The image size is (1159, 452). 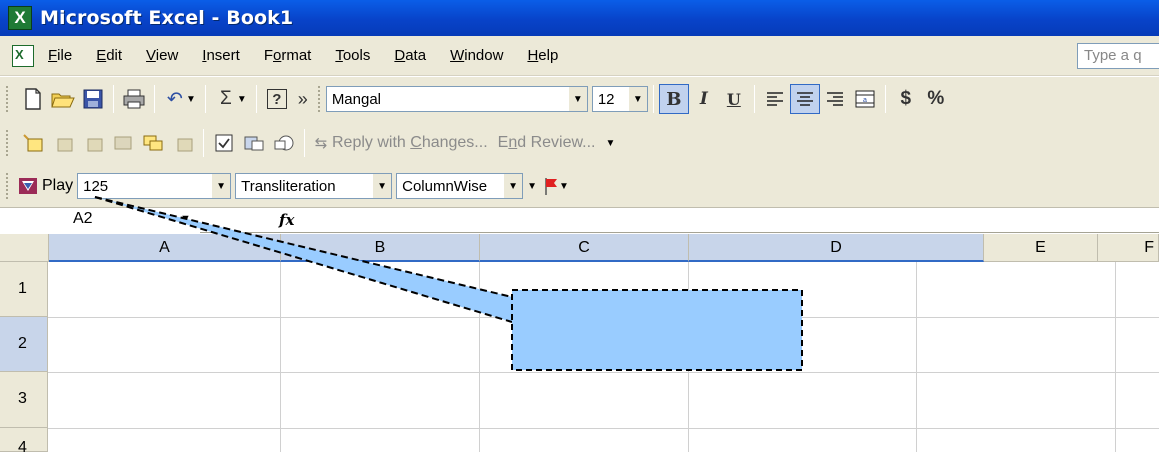 What do you see at coordinates (153, 143) in the screenshot?
I see `show-all-comments-icon` at bounding box center [153, 143].